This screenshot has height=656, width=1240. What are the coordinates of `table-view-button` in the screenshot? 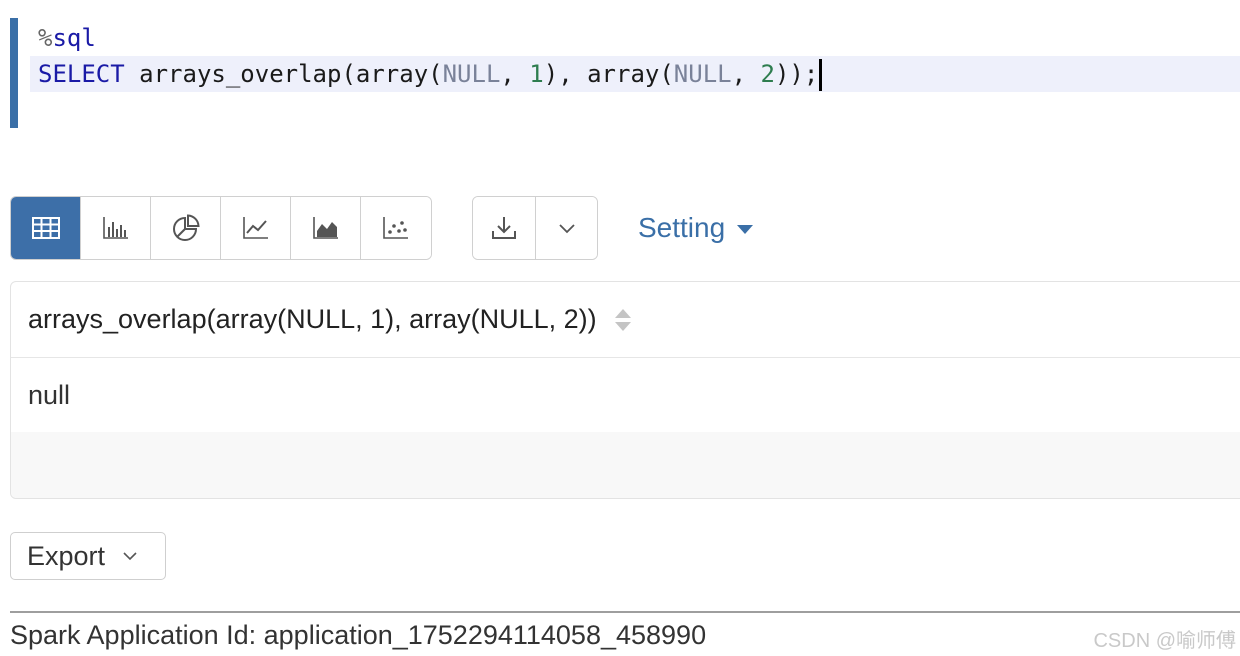 It's located at (46, 228).